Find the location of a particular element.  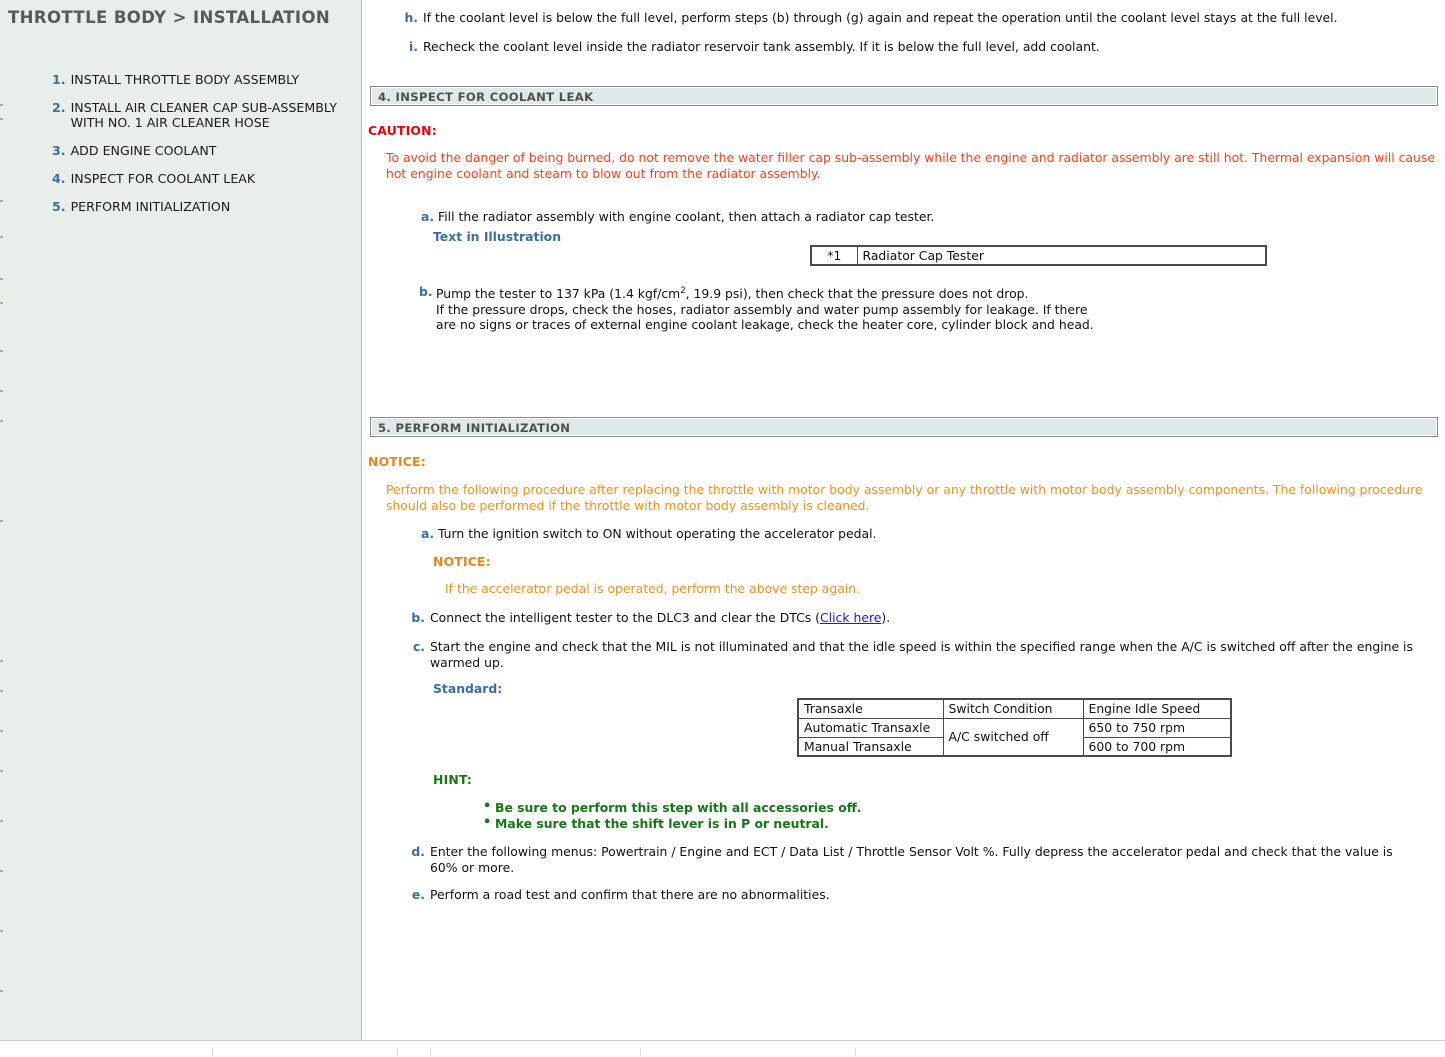

click-here-link: Click here is located at coordinates (850, 617).